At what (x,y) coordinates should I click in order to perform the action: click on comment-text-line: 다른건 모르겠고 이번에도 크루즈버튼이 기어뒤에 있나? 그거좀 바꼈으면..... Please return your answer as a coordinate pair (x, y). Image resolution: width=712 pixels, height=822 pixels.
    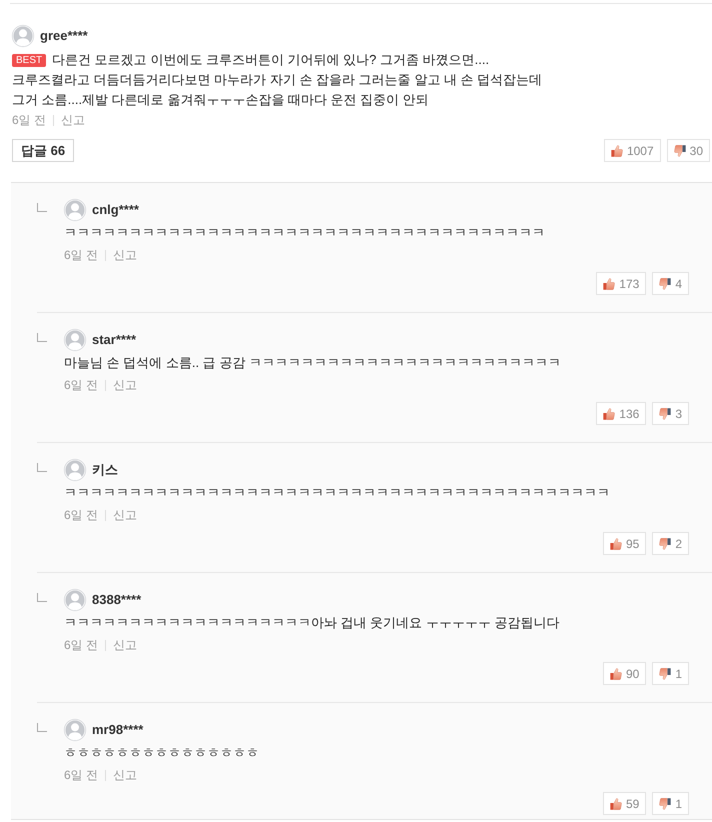
    Looking at the image, I should click on (271, 60).